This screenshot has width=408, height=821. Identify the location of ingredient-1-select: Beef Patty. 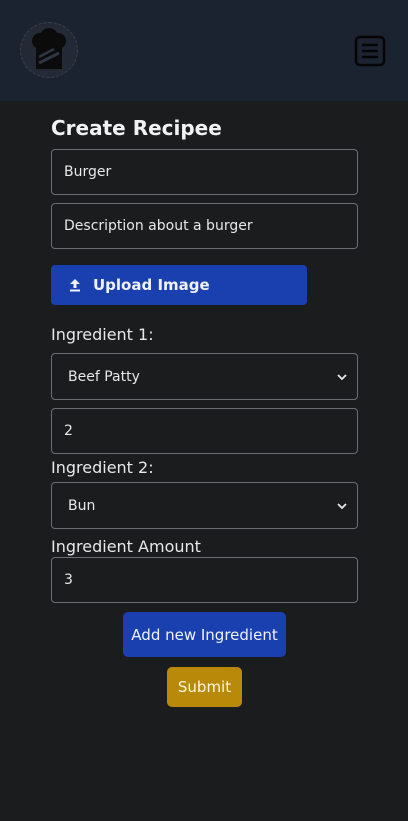
(204, 376).